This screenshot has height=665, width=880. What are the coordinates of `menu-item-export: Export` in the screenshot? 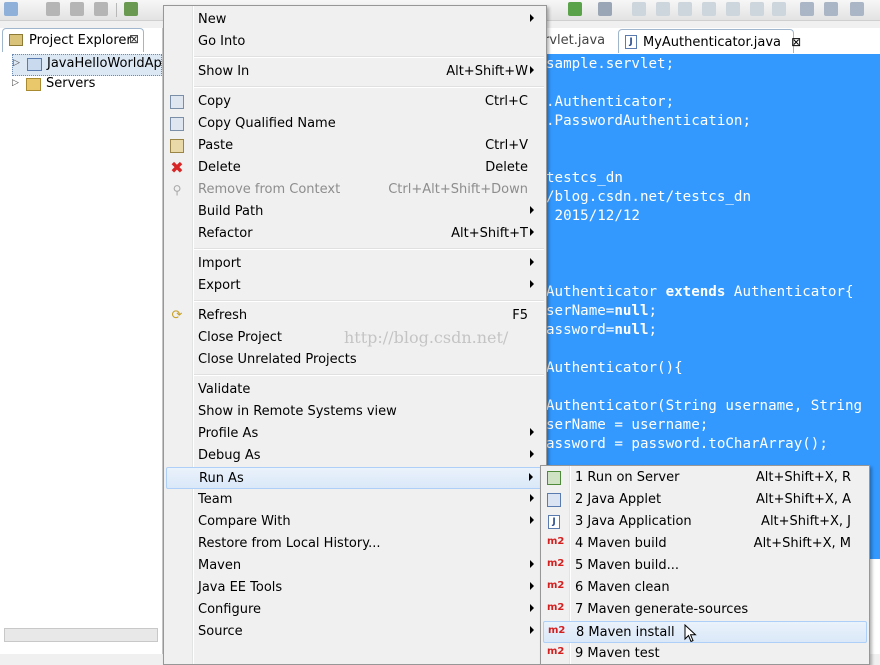 It's located at (355, 286).